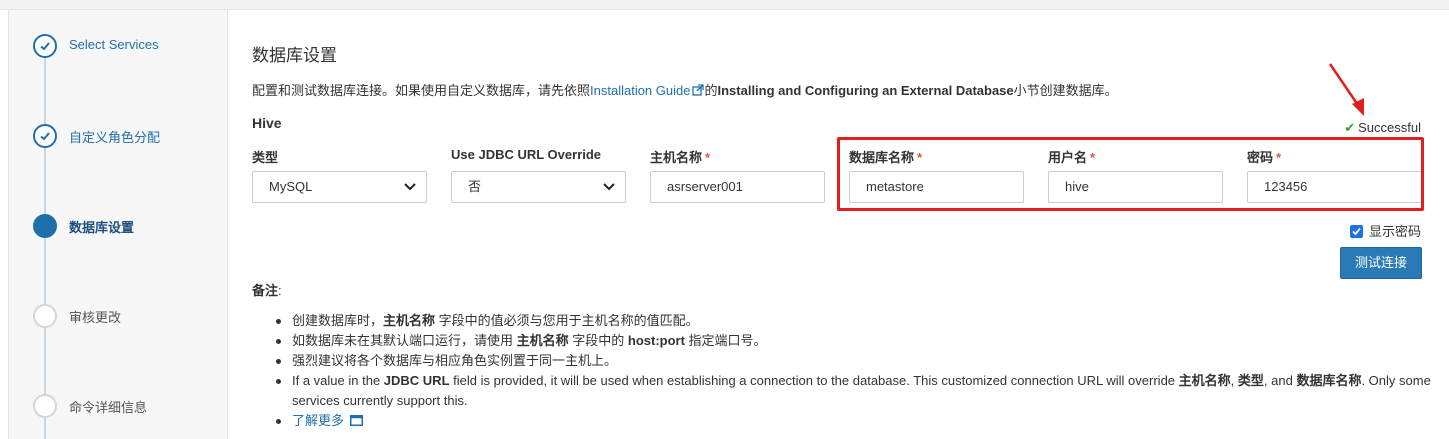  I want to click on note-bold: 数据库名称, so click(1329, 380).